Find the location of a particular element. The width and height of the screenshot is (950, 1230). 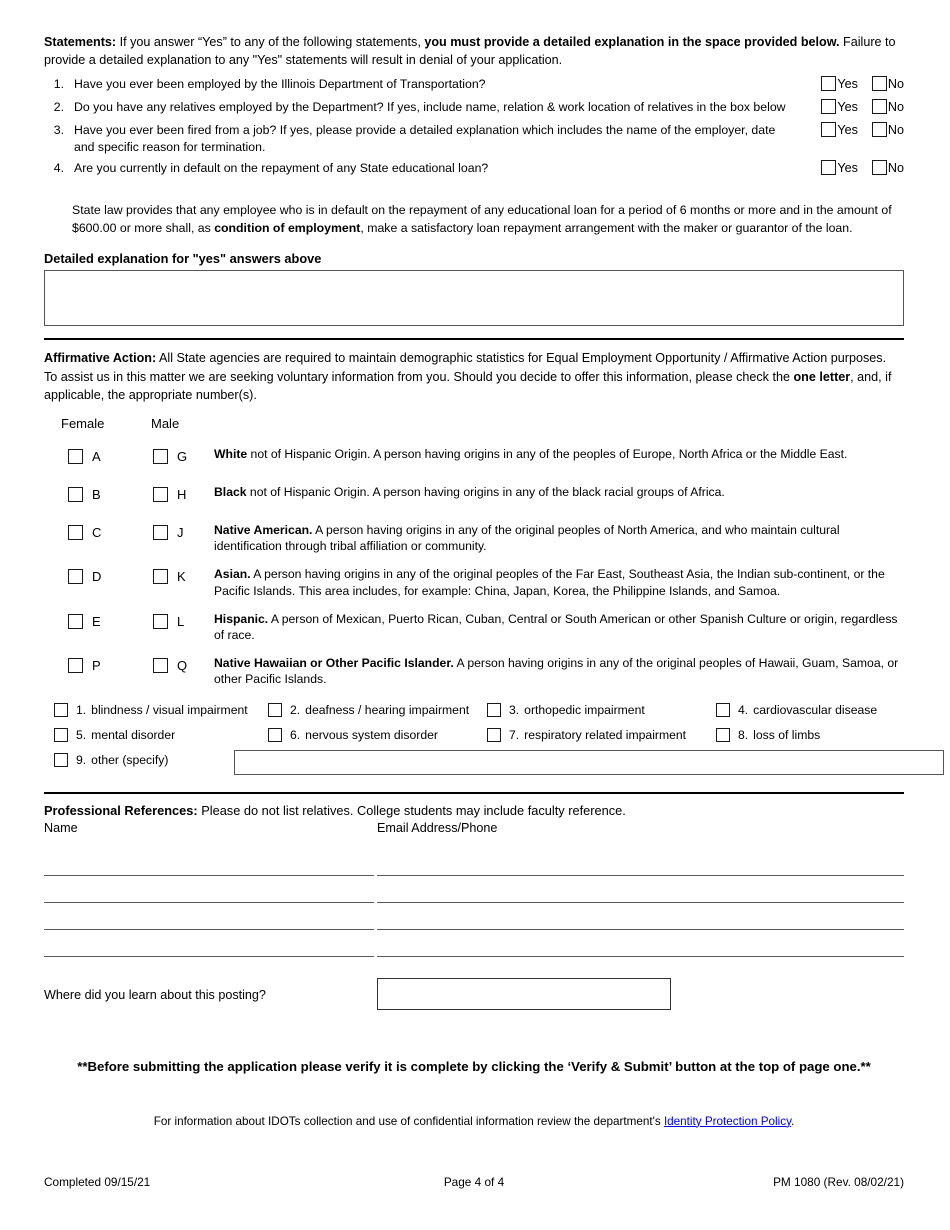

female-checkbox-p is located at coordinates (75, 666).